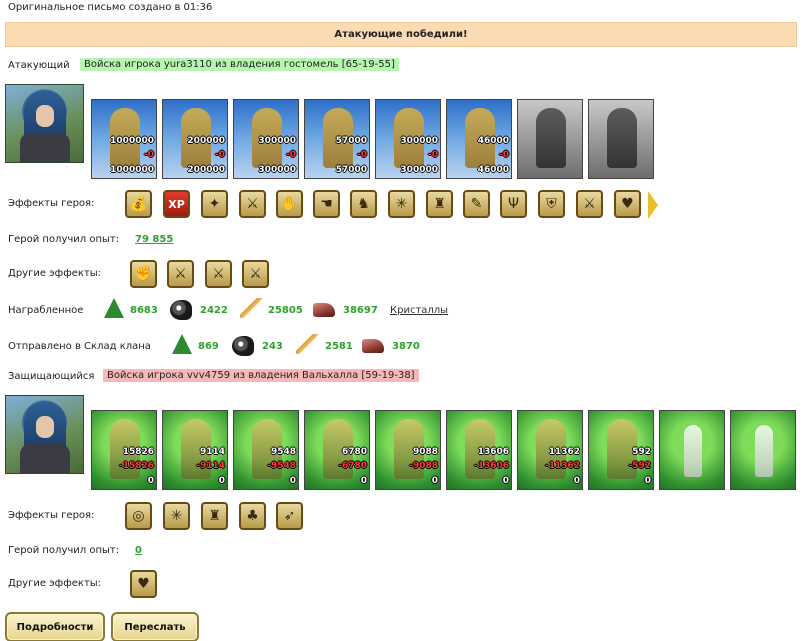 The image size is (807, 641). What do you see at coordinates (272, 346) in the screenshot?
I see `clan-ore: 243` at bounding box center [272, 346].